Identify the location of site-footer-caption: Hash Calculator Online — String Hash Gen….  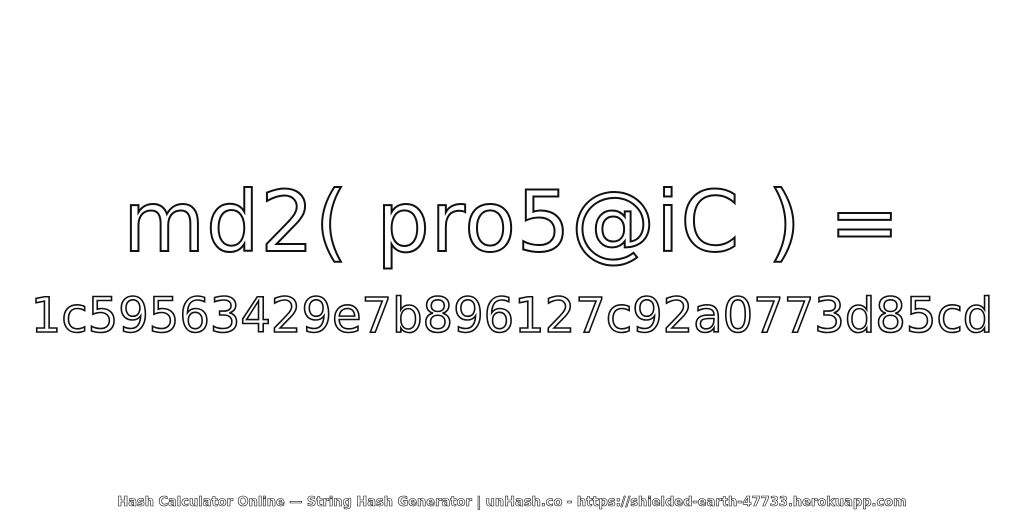
(512, 503).